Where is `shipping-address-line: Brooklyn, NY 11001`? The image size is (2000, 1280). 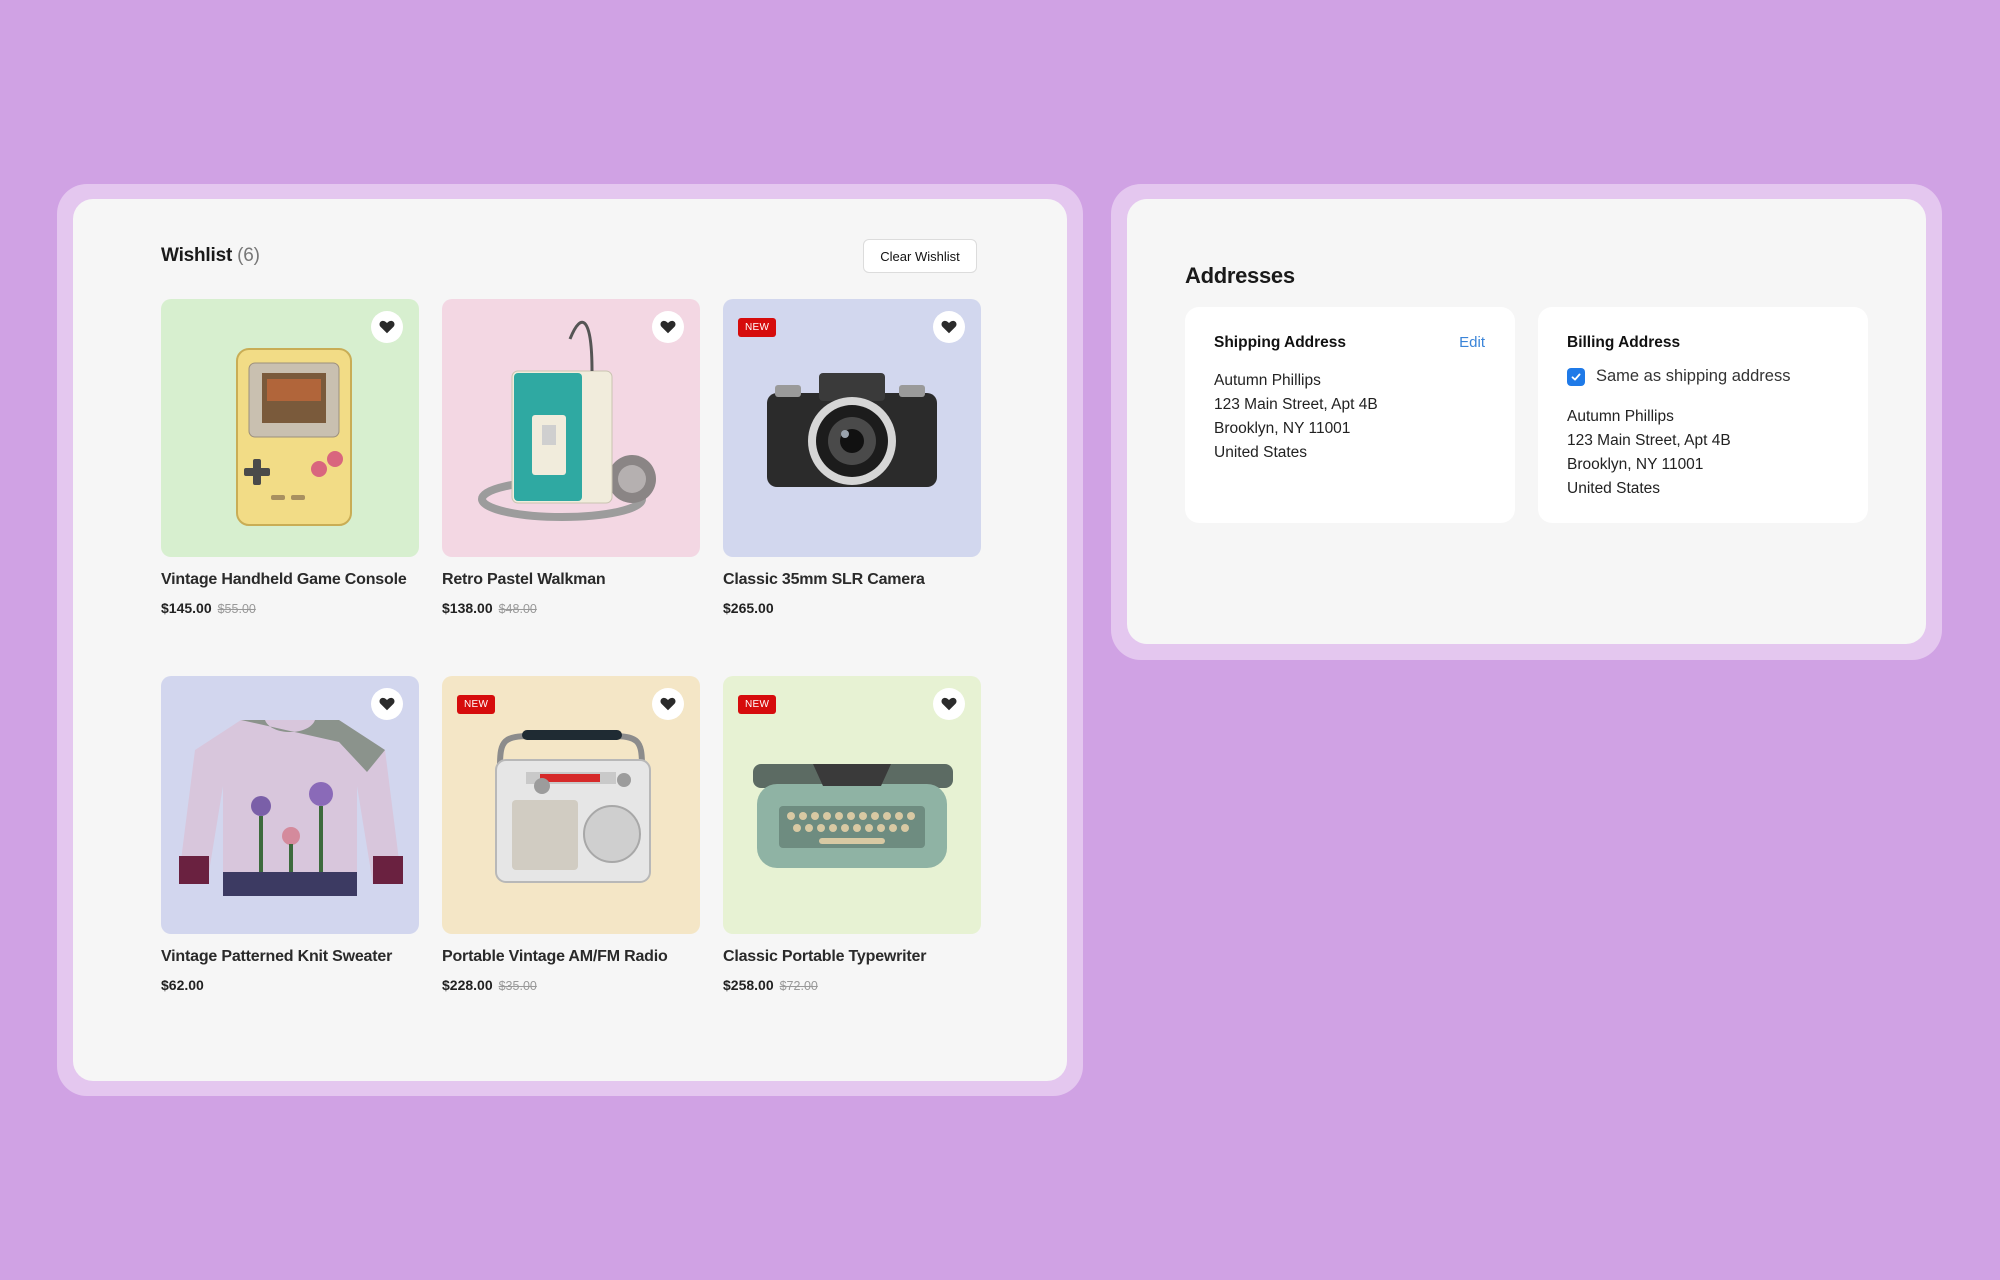
shipping-address-line: Brooklyn, NY 11001 is located at coordinates (1282, 428).